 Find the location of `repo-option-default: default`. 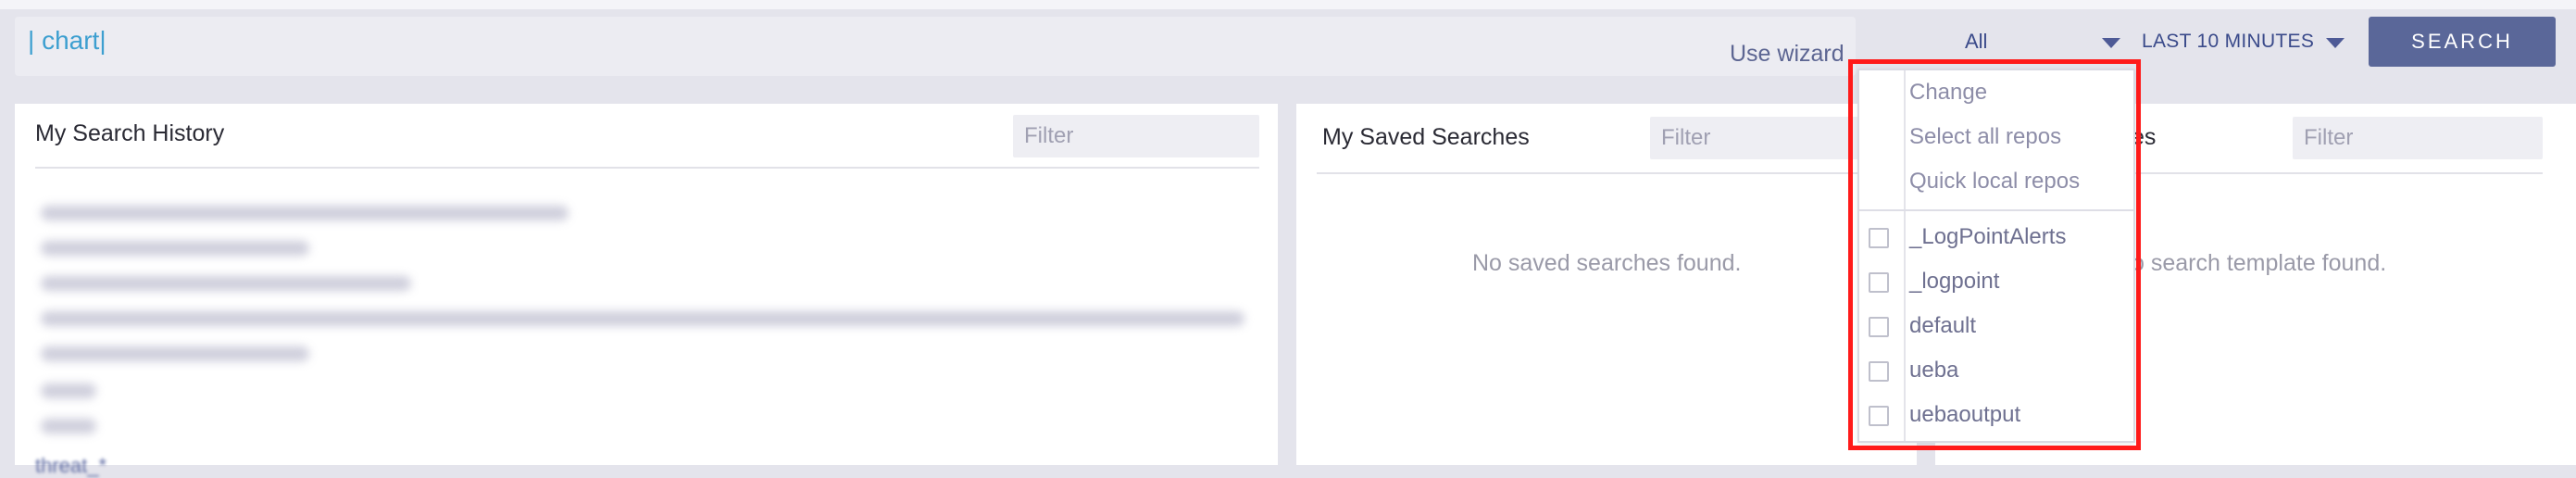

repo-option-default: default is located at coordinates (1996, 326).